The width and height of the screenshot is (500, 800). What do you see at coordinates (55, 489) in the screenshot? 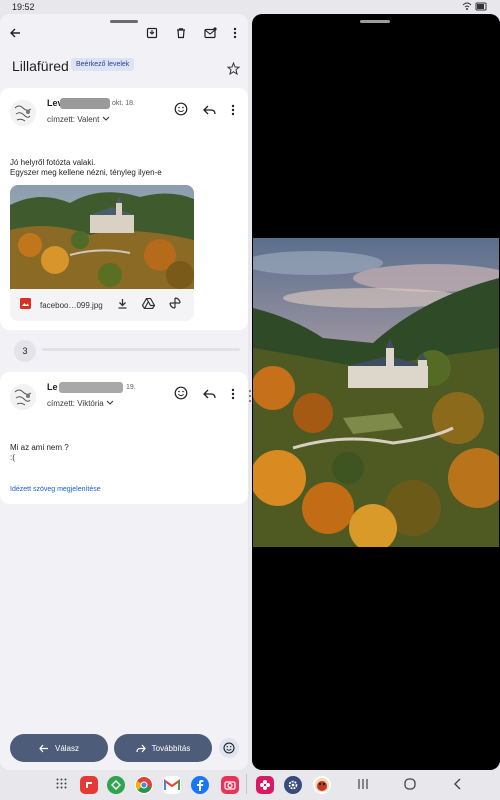
I see `show-quoted-text-link: Idézett szöveg megjelenítése` at bounding box center [55, 489].